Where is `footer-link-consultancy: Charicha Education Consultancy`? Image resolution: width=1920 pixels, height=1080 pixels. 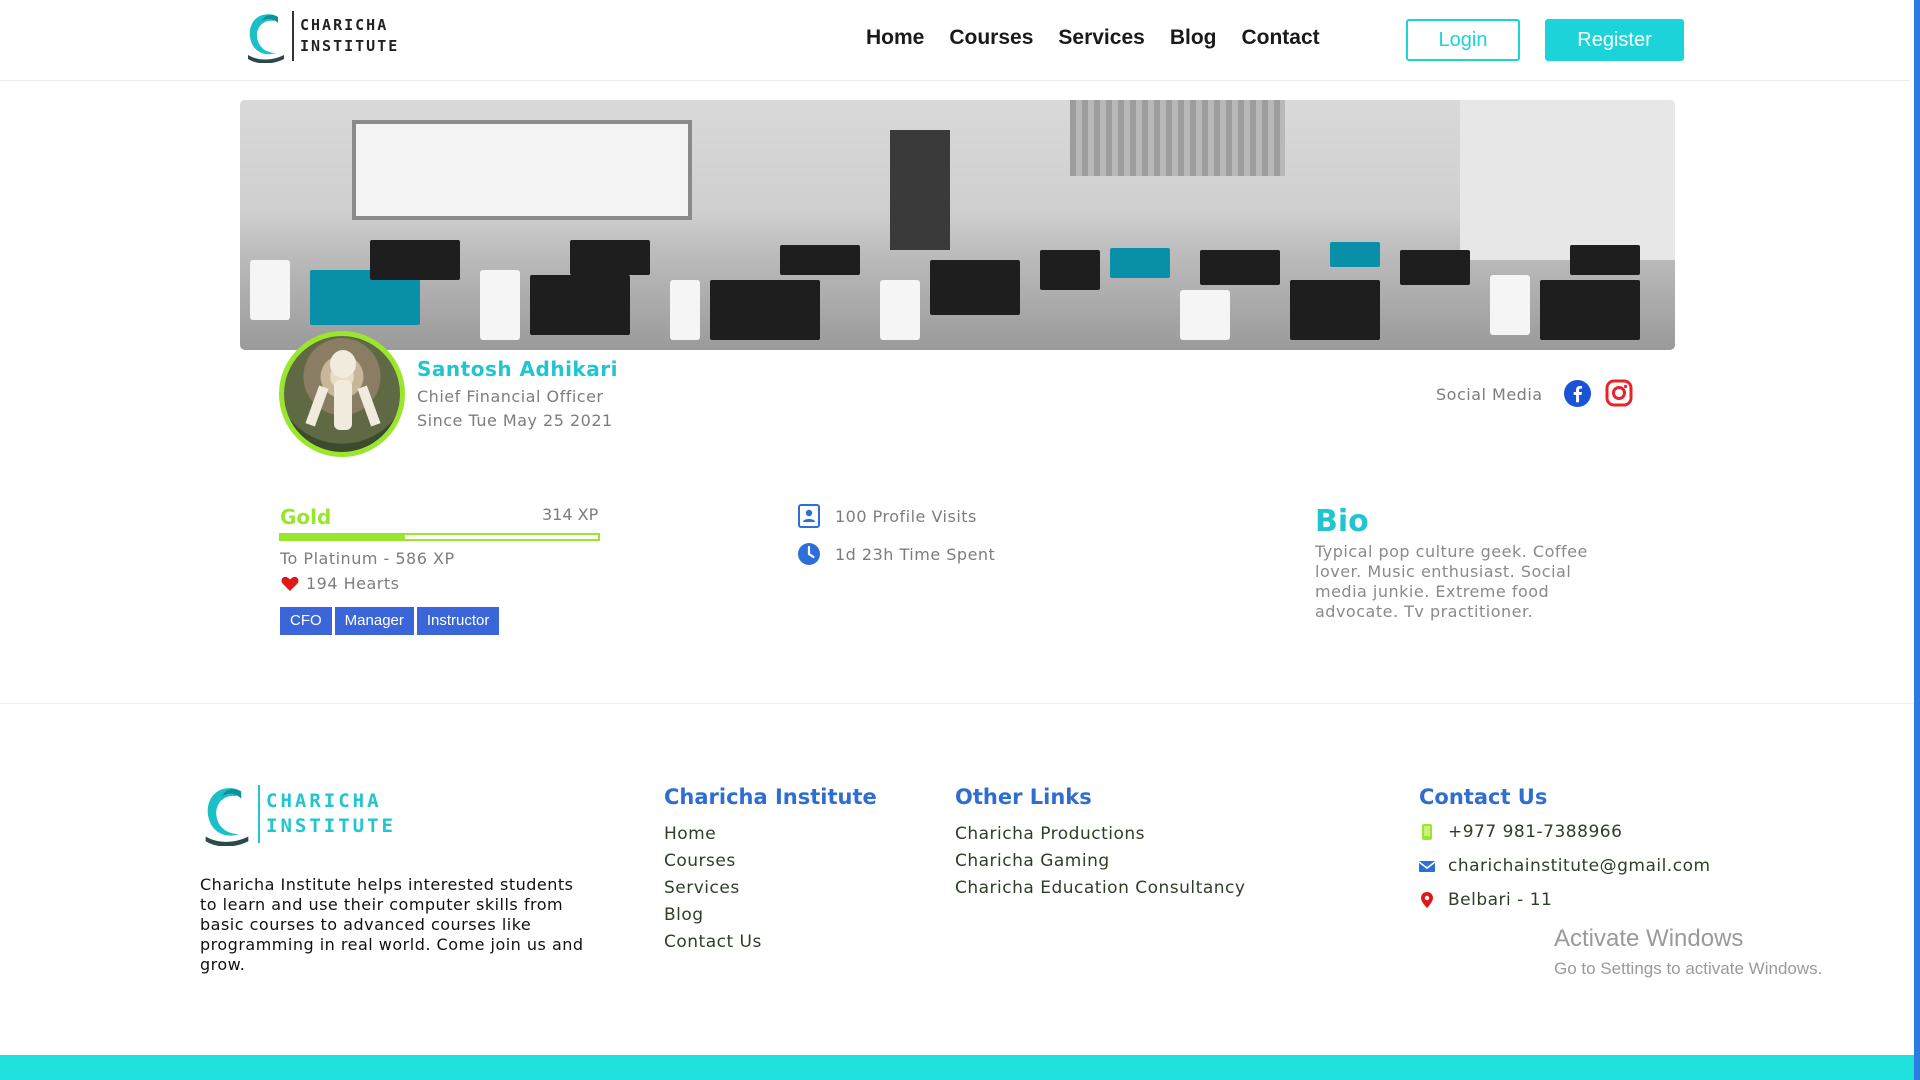
footer-link-consultancy: Charicha Education Consultancy is located at coordinates (1100, 888).